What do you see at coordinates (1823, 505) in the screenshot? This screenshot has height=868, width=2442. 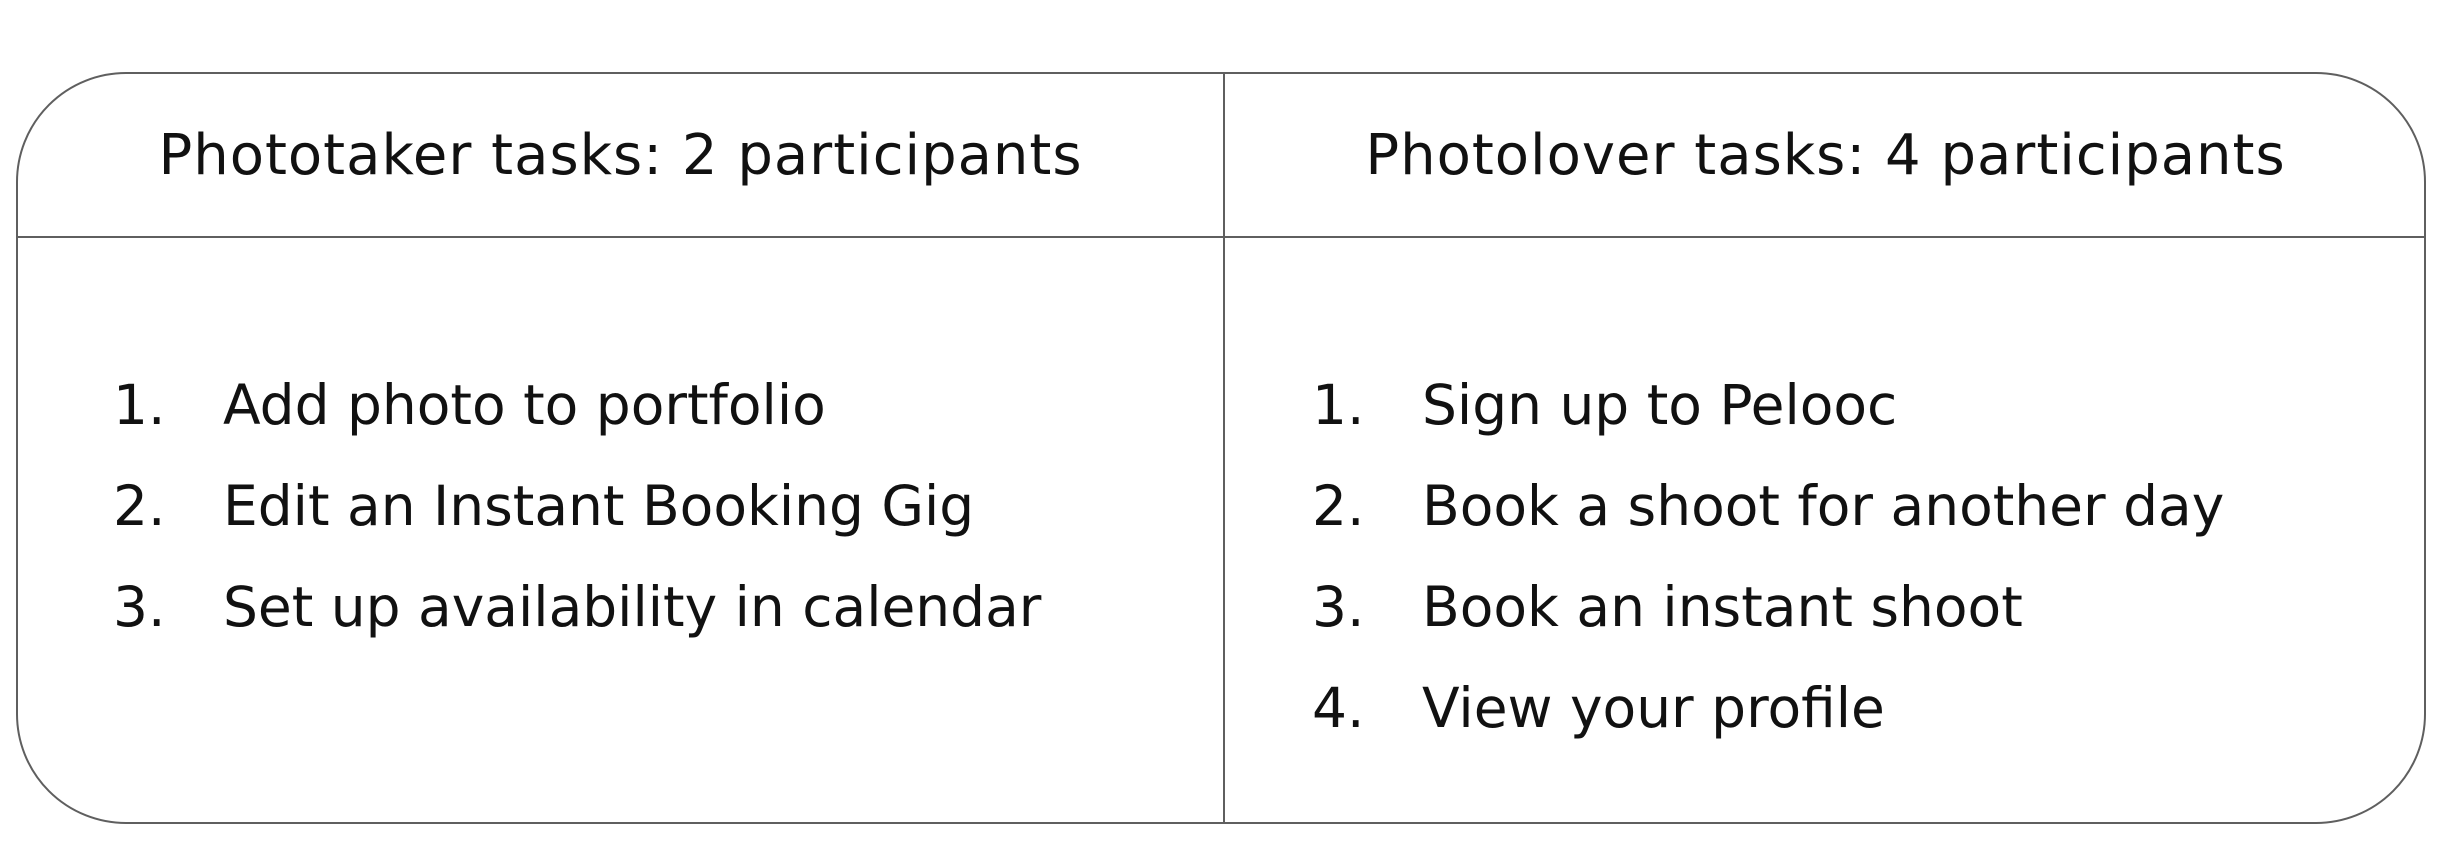 I see `list-item-text: Book a shoot for another day` at bounding box center [1823, 505].